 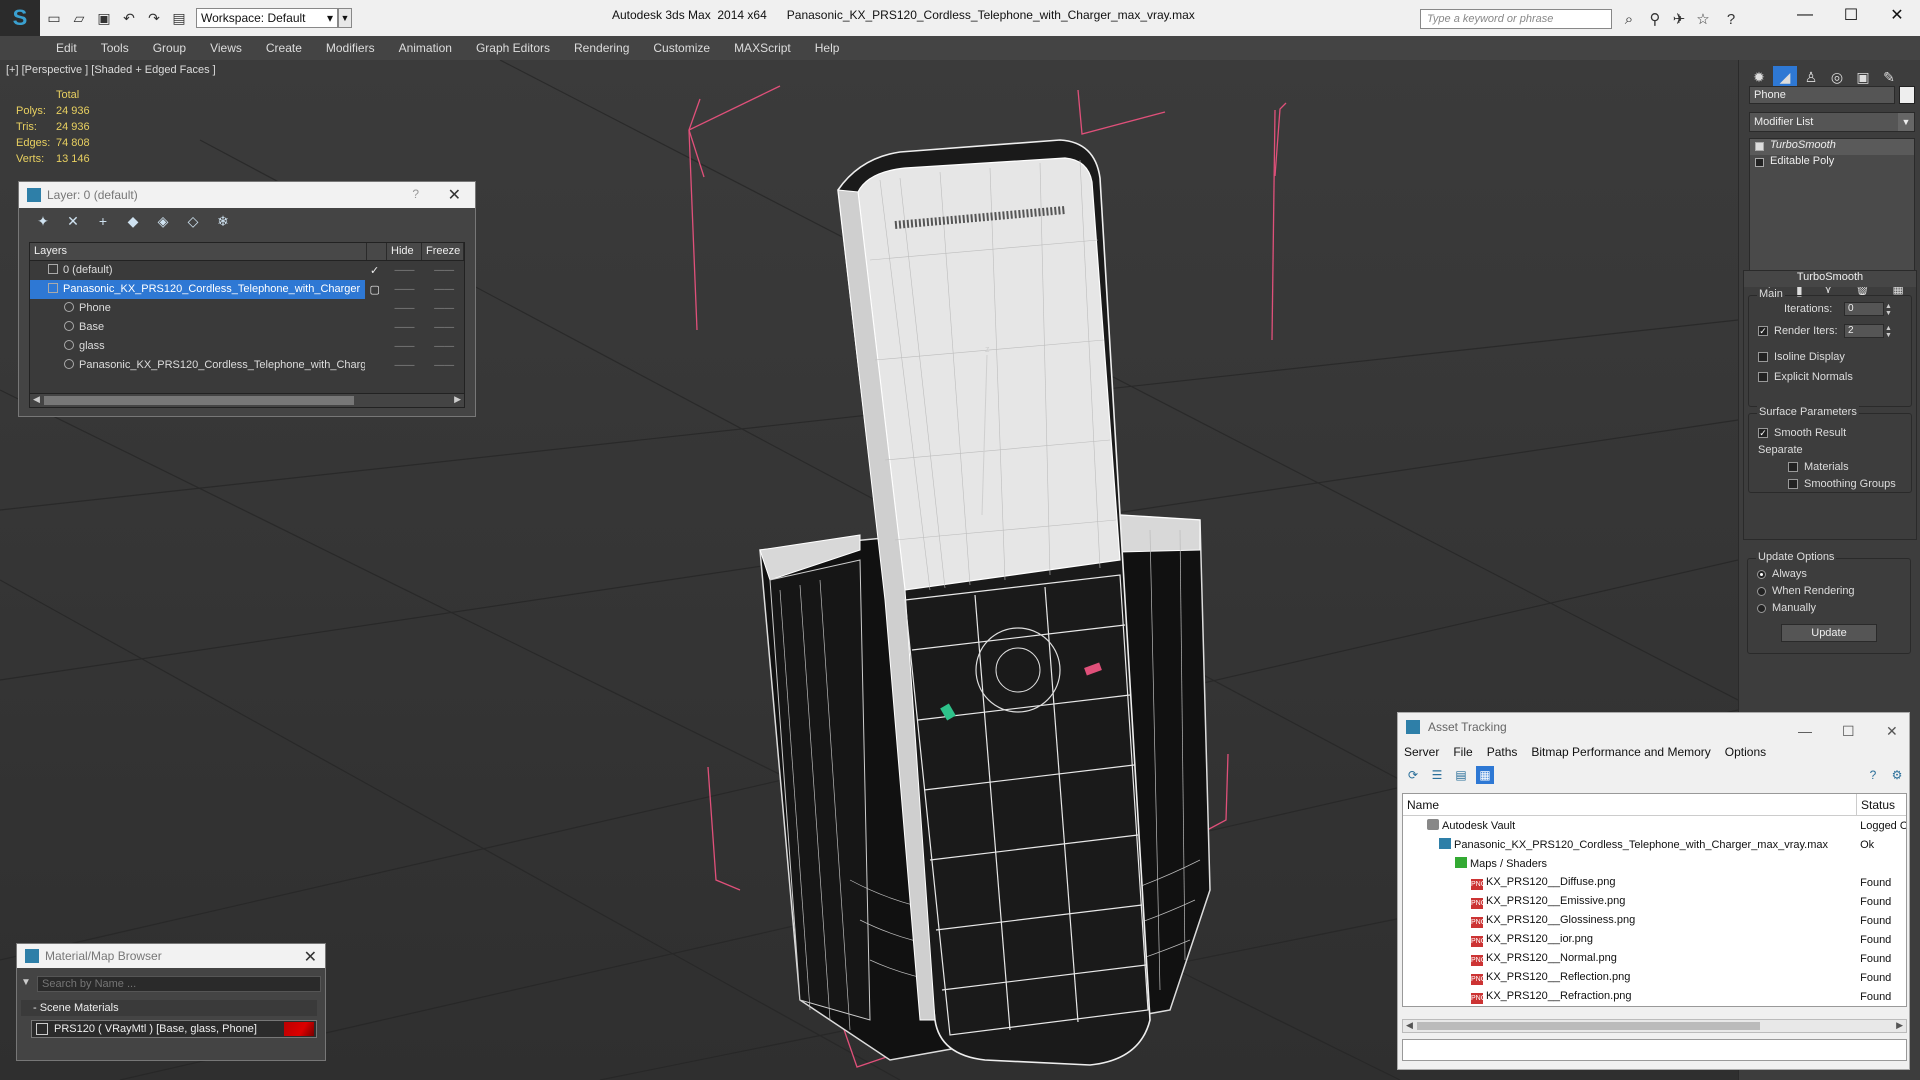 What do you see at coordinates (43, 221) in the screenshot?
I see `create-layer-icon: ✦` at bounding box center [43, 221].